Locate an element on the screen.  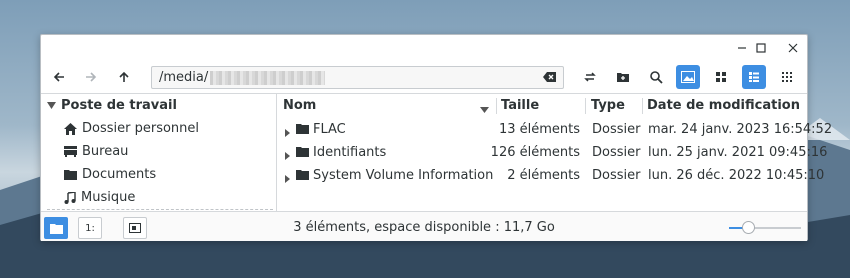
new-folder-icon is located at coordinates (623, 77).